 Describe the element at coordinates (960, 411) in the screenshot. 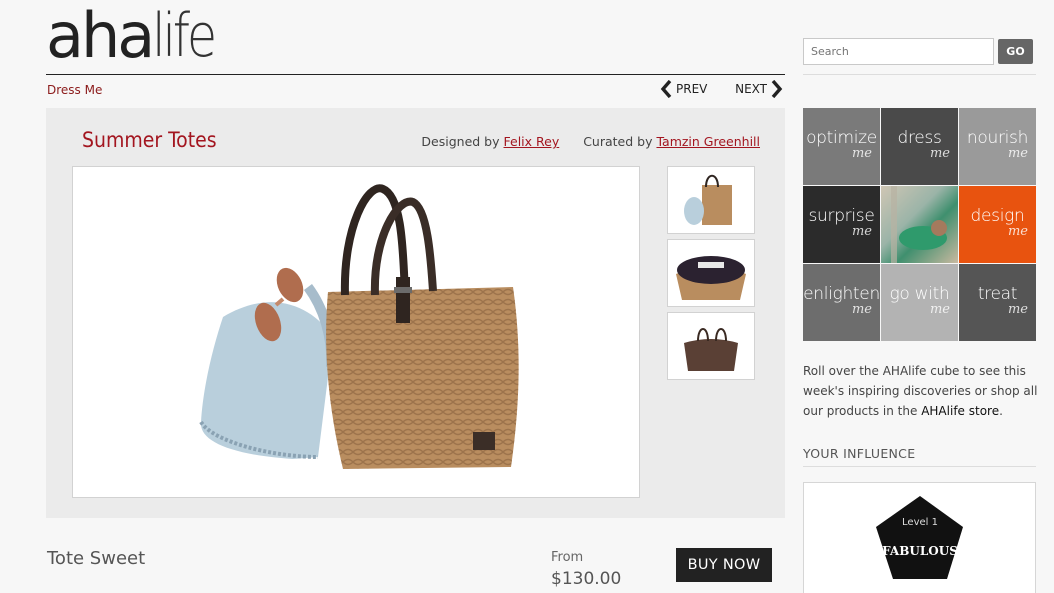

I see `ahalife-store-link: AHAlife store` at that location.